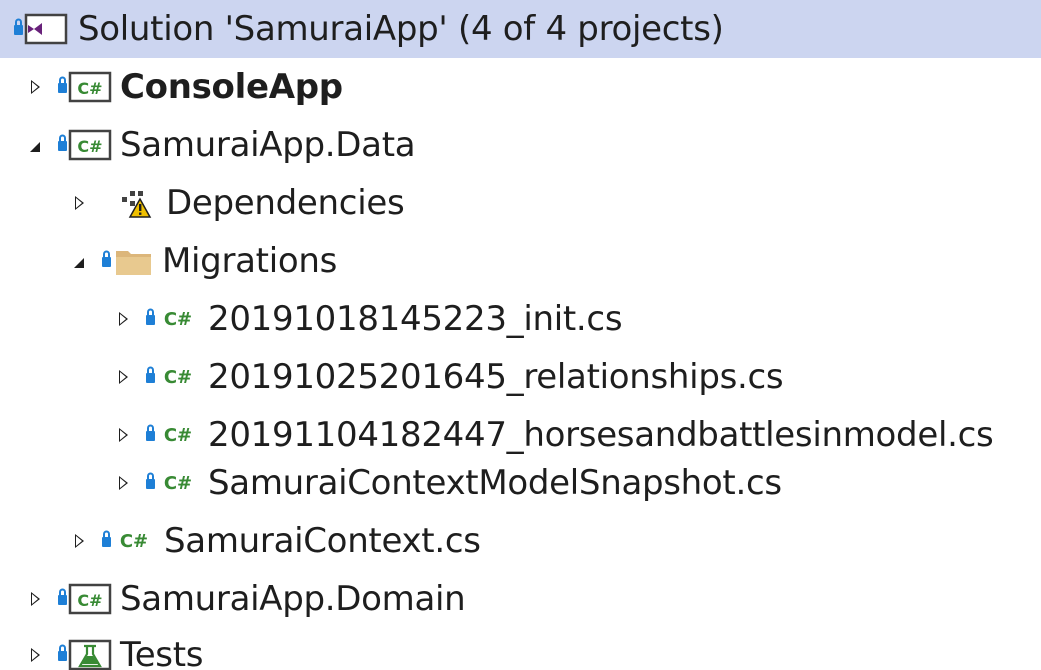 The image size is (1041, 670). I want to click on migrations-folder-node: Migrations, so click(520, 261).